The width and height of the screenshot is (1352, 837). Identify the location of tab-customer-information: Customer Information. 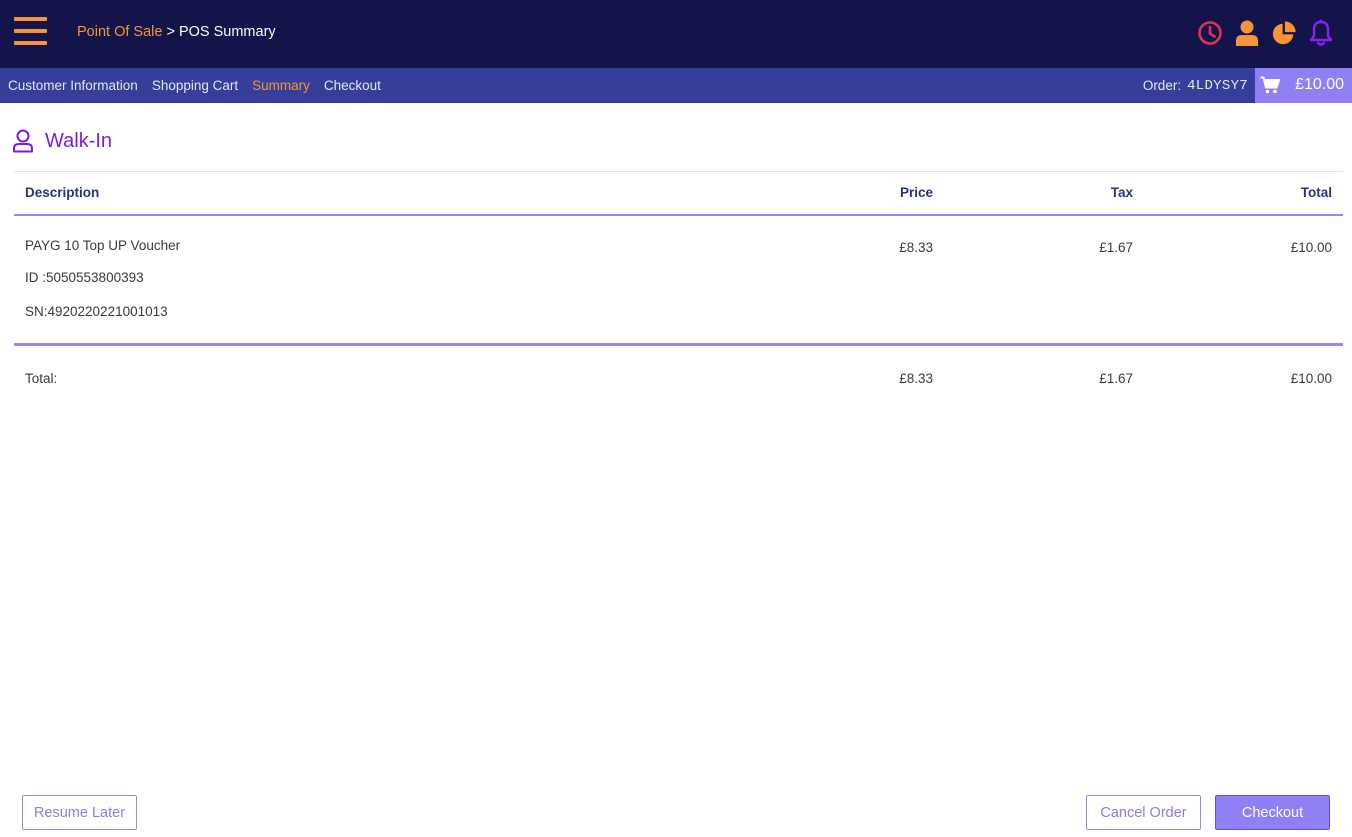
(73, 85).